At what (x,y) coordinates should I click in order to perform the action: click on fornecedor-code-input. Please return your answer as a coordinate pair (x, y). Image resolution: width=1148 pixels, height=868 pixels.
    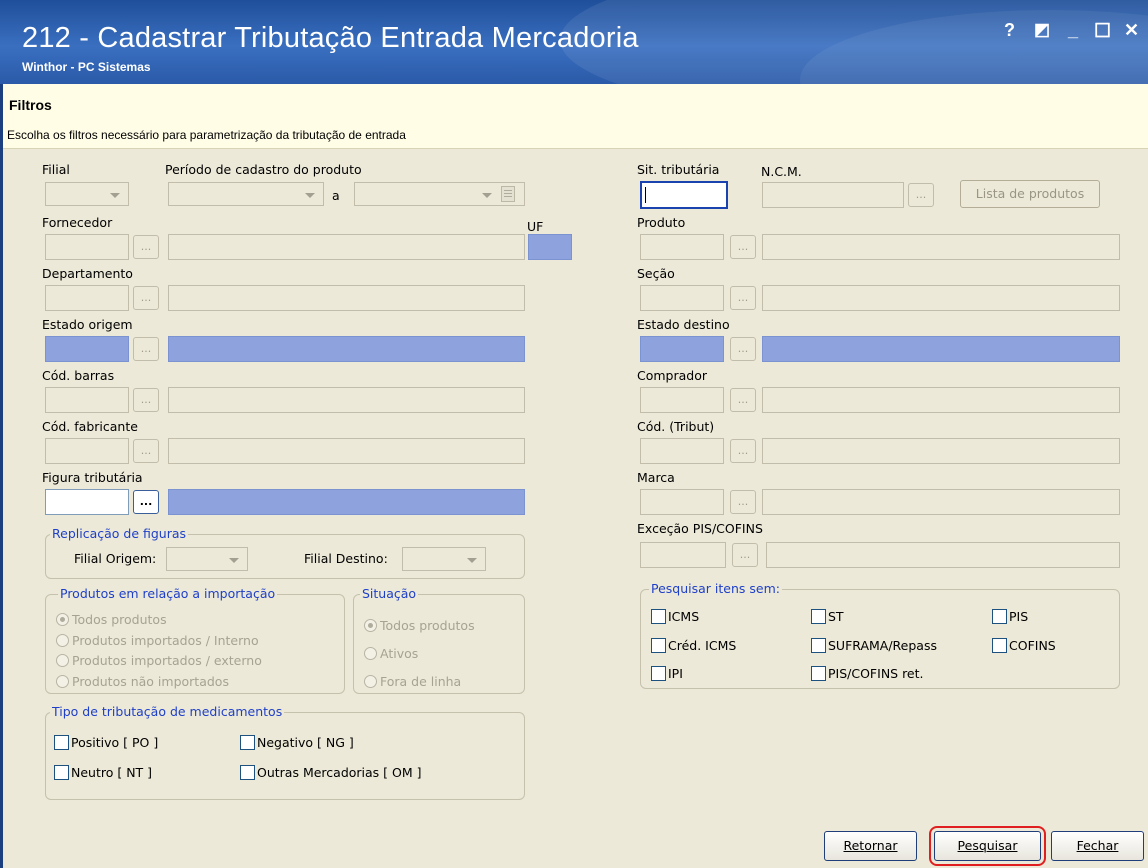
    Looking at the image, I should click on (87, 247).